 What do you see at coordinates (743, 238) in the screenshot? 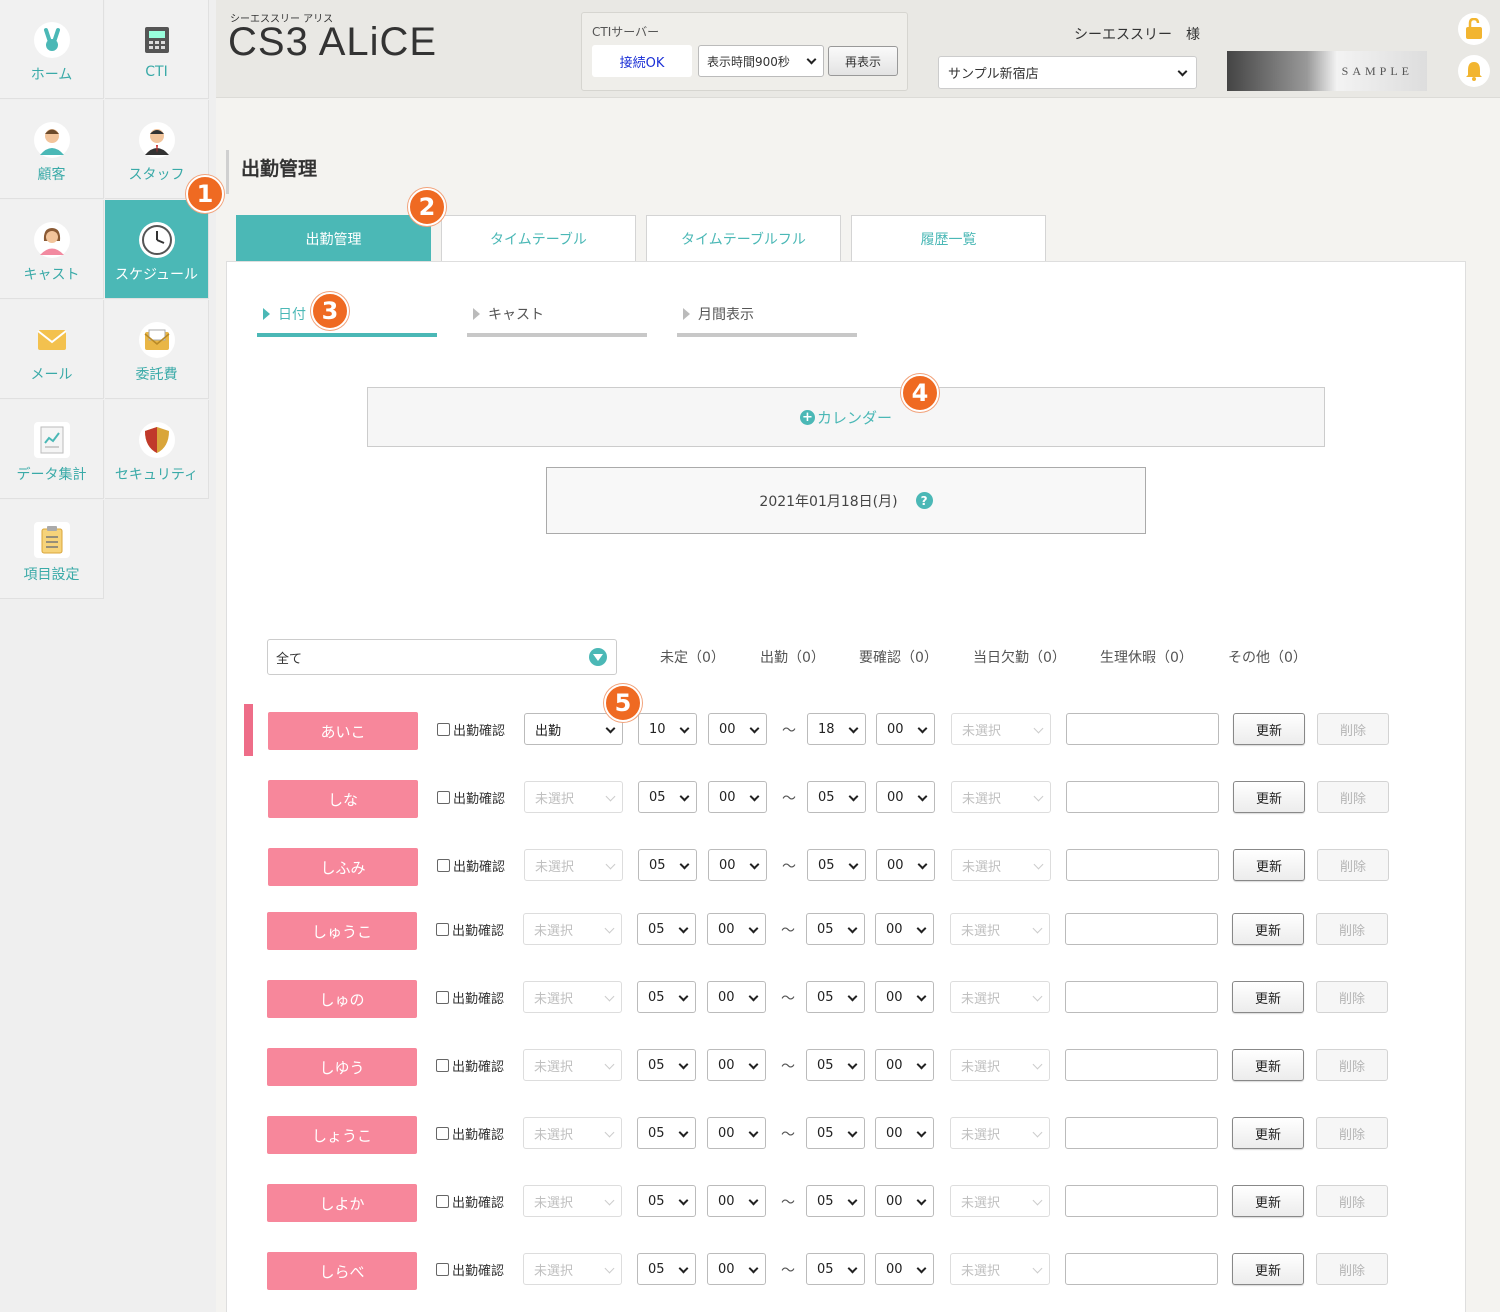
I see `tab-timetable-full: タイムテーブルフル` at bounding box center [743, 238].